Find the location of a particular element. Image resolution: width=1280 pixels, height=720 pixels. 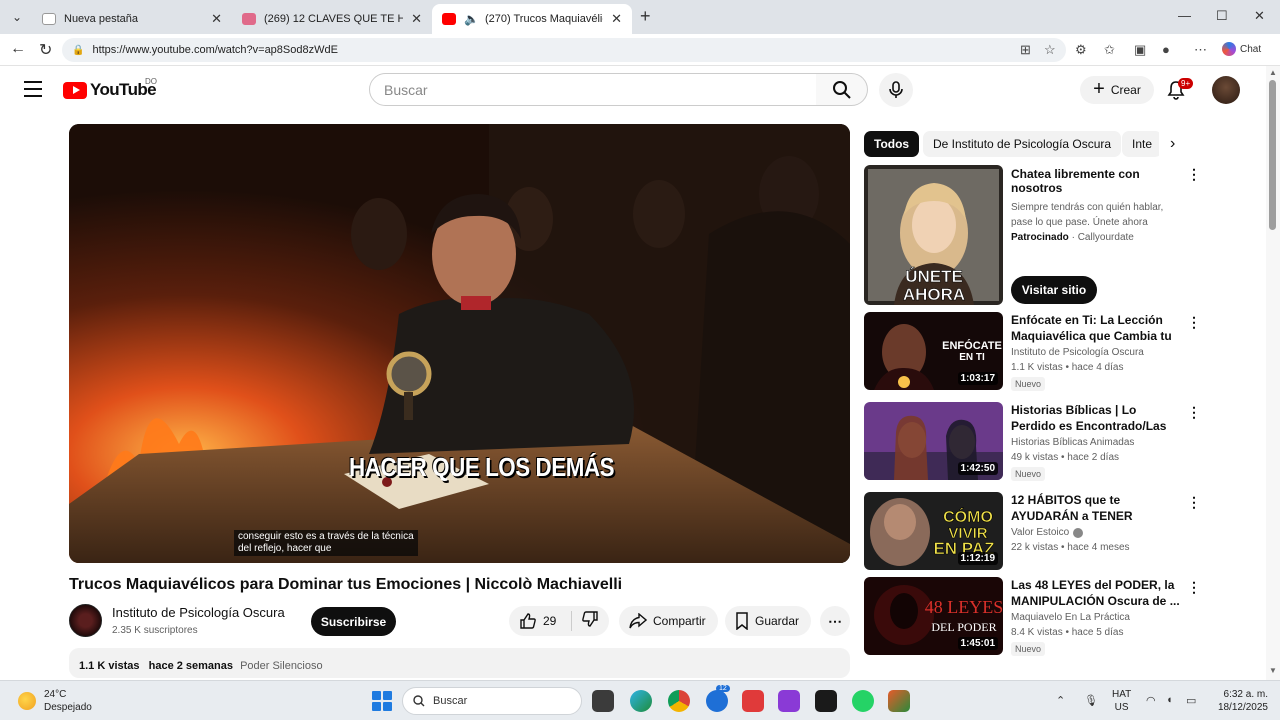

new-badge: Nuevo is located at coordinates (1028, 384).